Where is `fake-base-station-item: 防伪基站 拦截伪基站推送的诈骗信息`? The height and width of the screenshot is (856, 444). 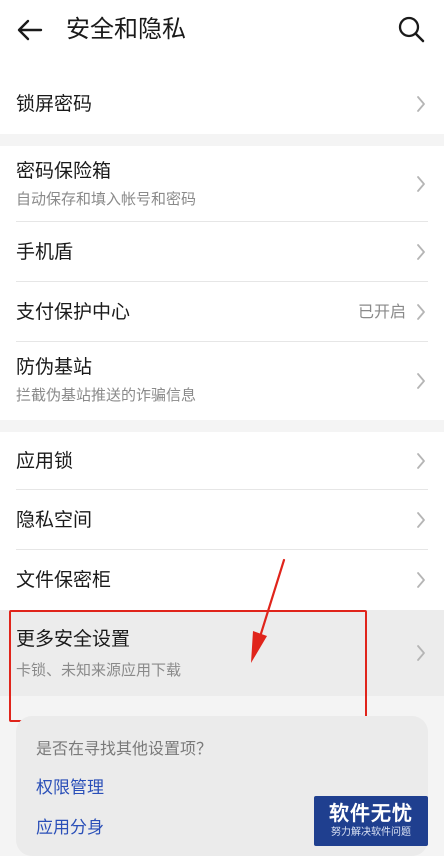
fake-base-station-item: 防伪基站 拦截伪基站推送的诈骗信息 is located at coordinates (222, 381).